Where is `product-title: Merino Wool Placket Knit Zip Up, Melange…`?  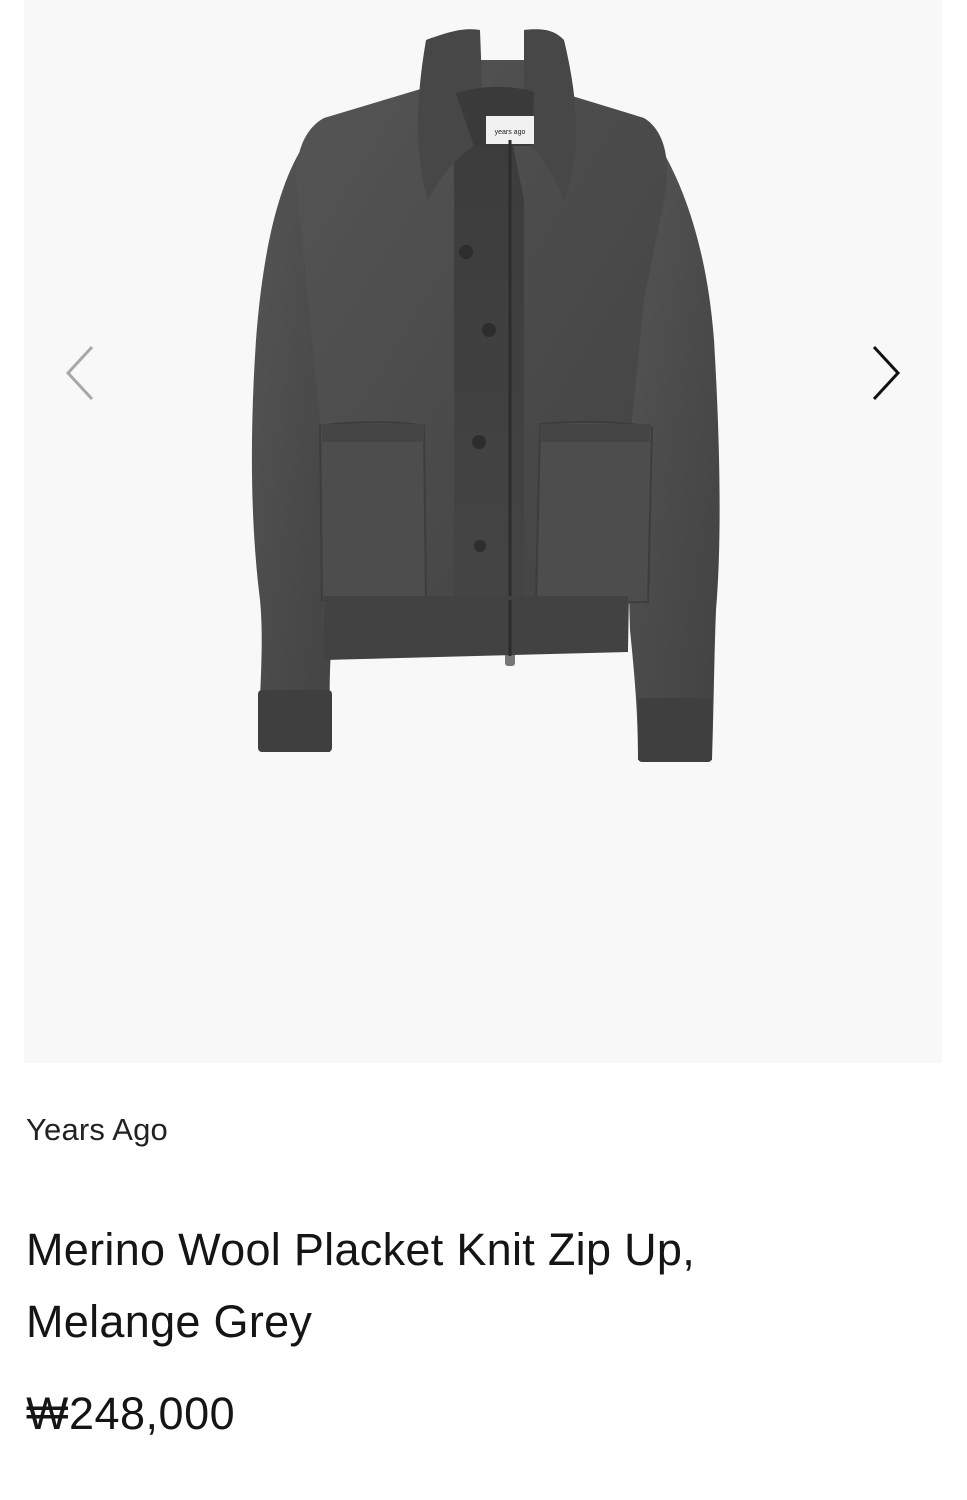
product-title: Merino Wool Placket Knit Zip Up, Melange… is located at coordinates (466, 1286).